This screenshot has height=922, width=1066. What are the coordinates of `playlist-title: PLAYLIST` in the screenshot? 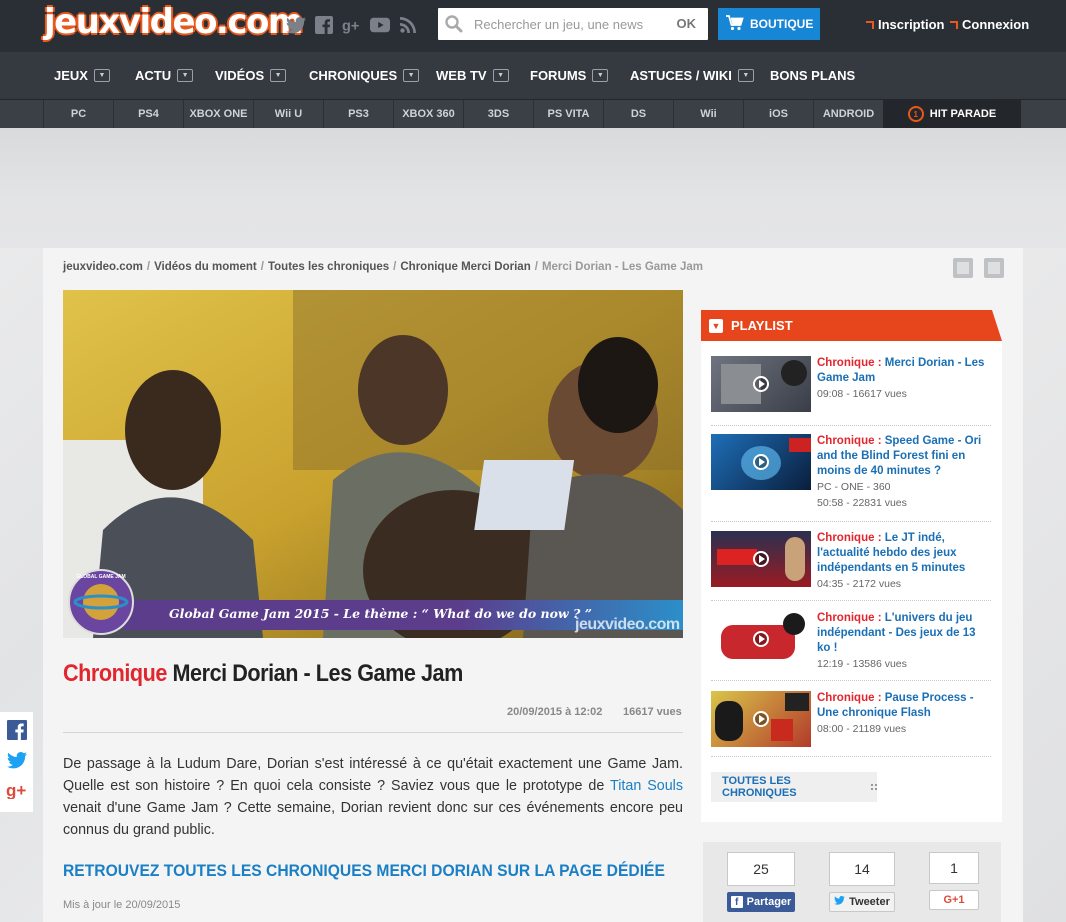 It's located at (762, 325).